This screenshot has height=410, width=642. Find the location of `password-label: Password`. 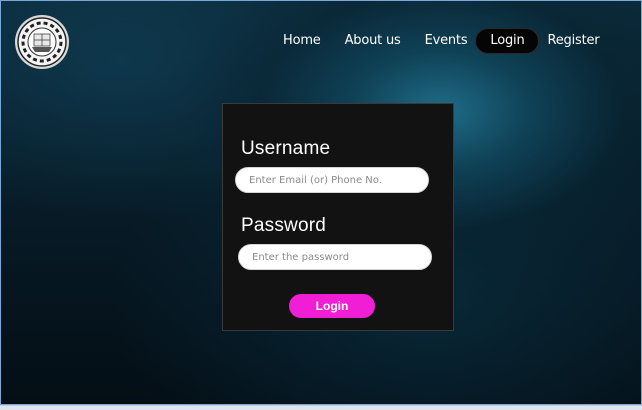

password-label: Password is located at coordinates (284, 225).